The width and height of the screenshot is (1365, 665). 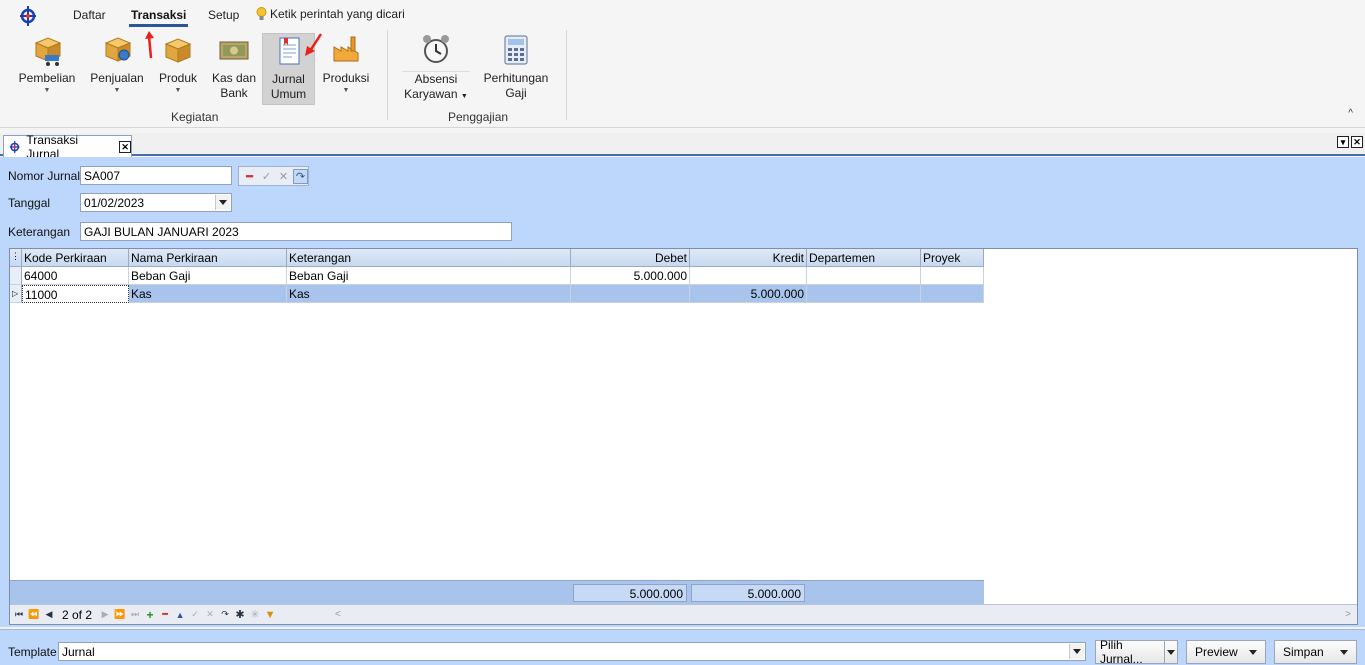 I want to click on ribbon-collapse-icon: ^, so click(x=1350, y=113).